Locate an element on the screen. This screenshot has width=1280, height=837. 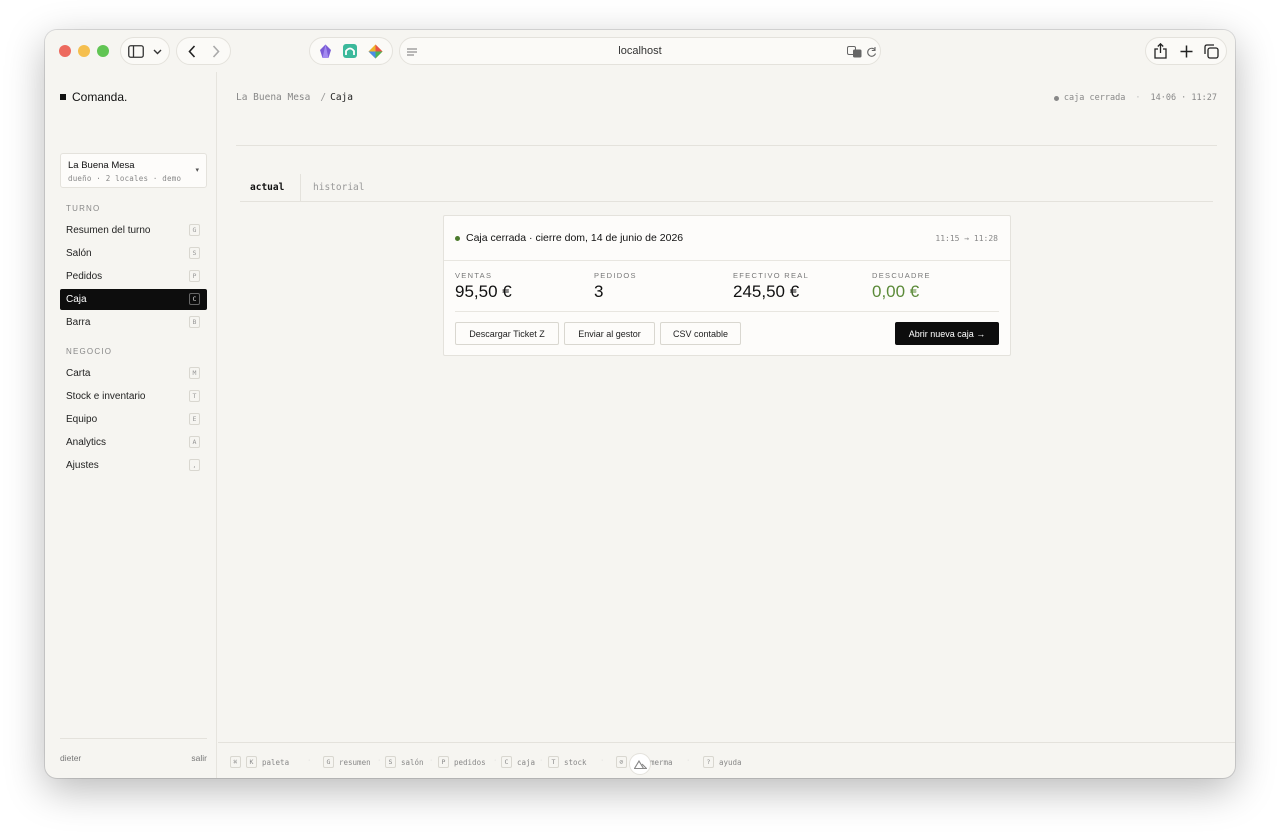
sidebar-item-equipo: Equipo E is located at coordinates (133, 419).